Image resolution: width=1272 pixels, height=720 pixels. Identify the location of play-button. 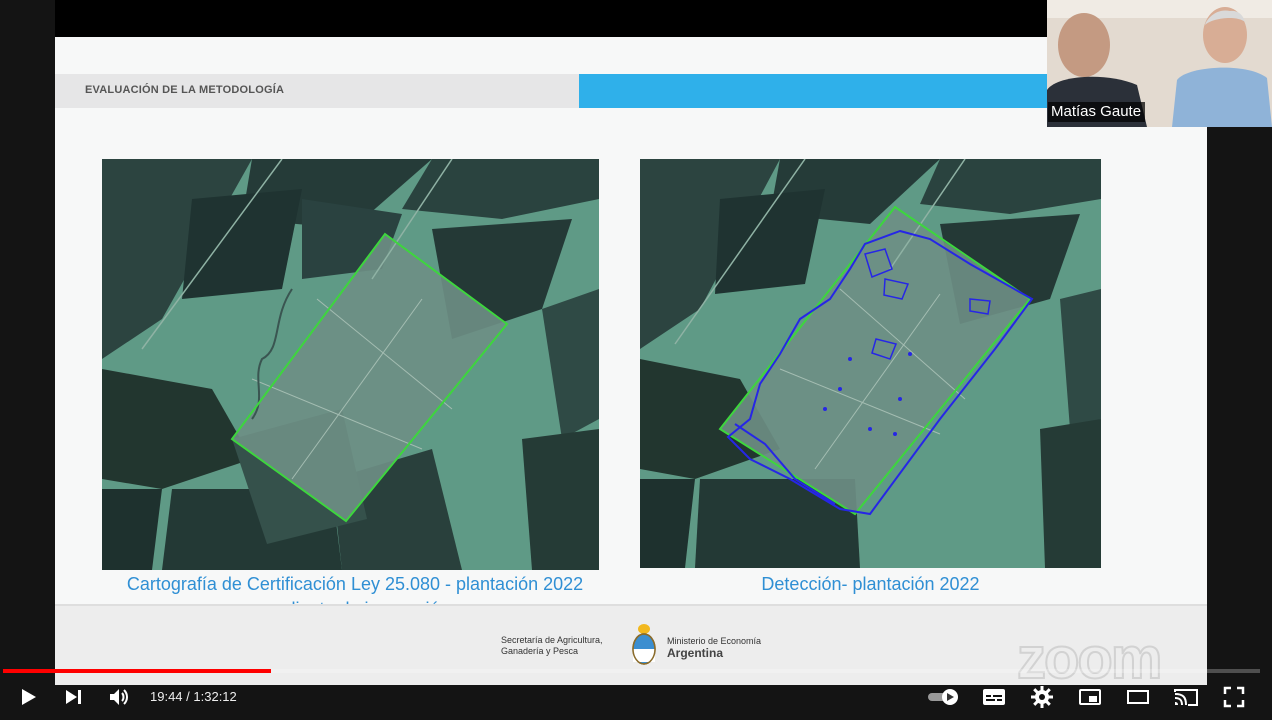
(28, 700).